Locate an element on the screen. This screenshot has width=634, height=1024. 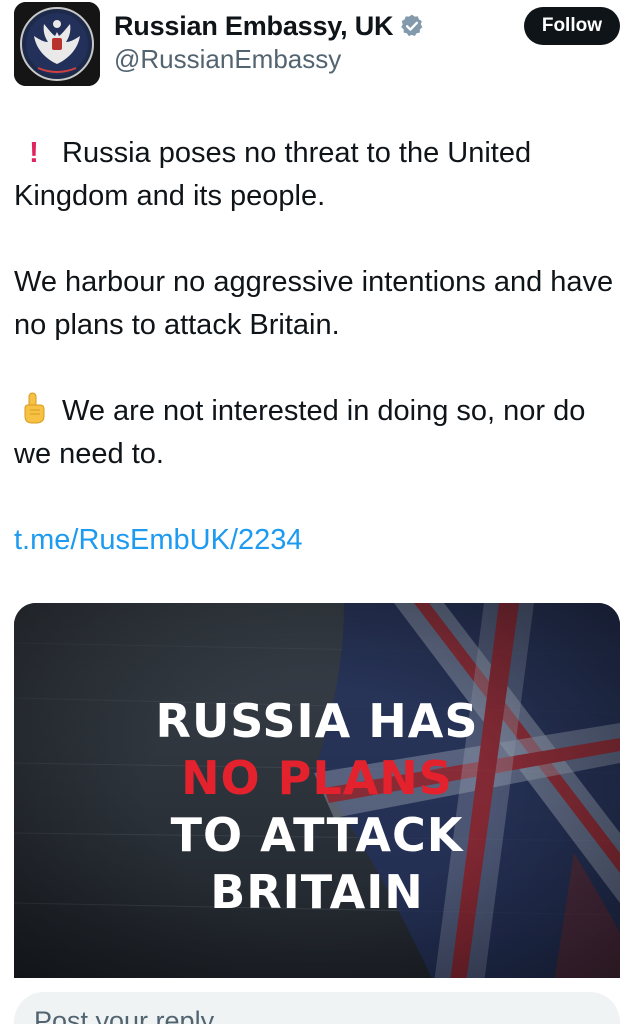
headline-line-2: NO PLANS is located at coordinates (317, 778).